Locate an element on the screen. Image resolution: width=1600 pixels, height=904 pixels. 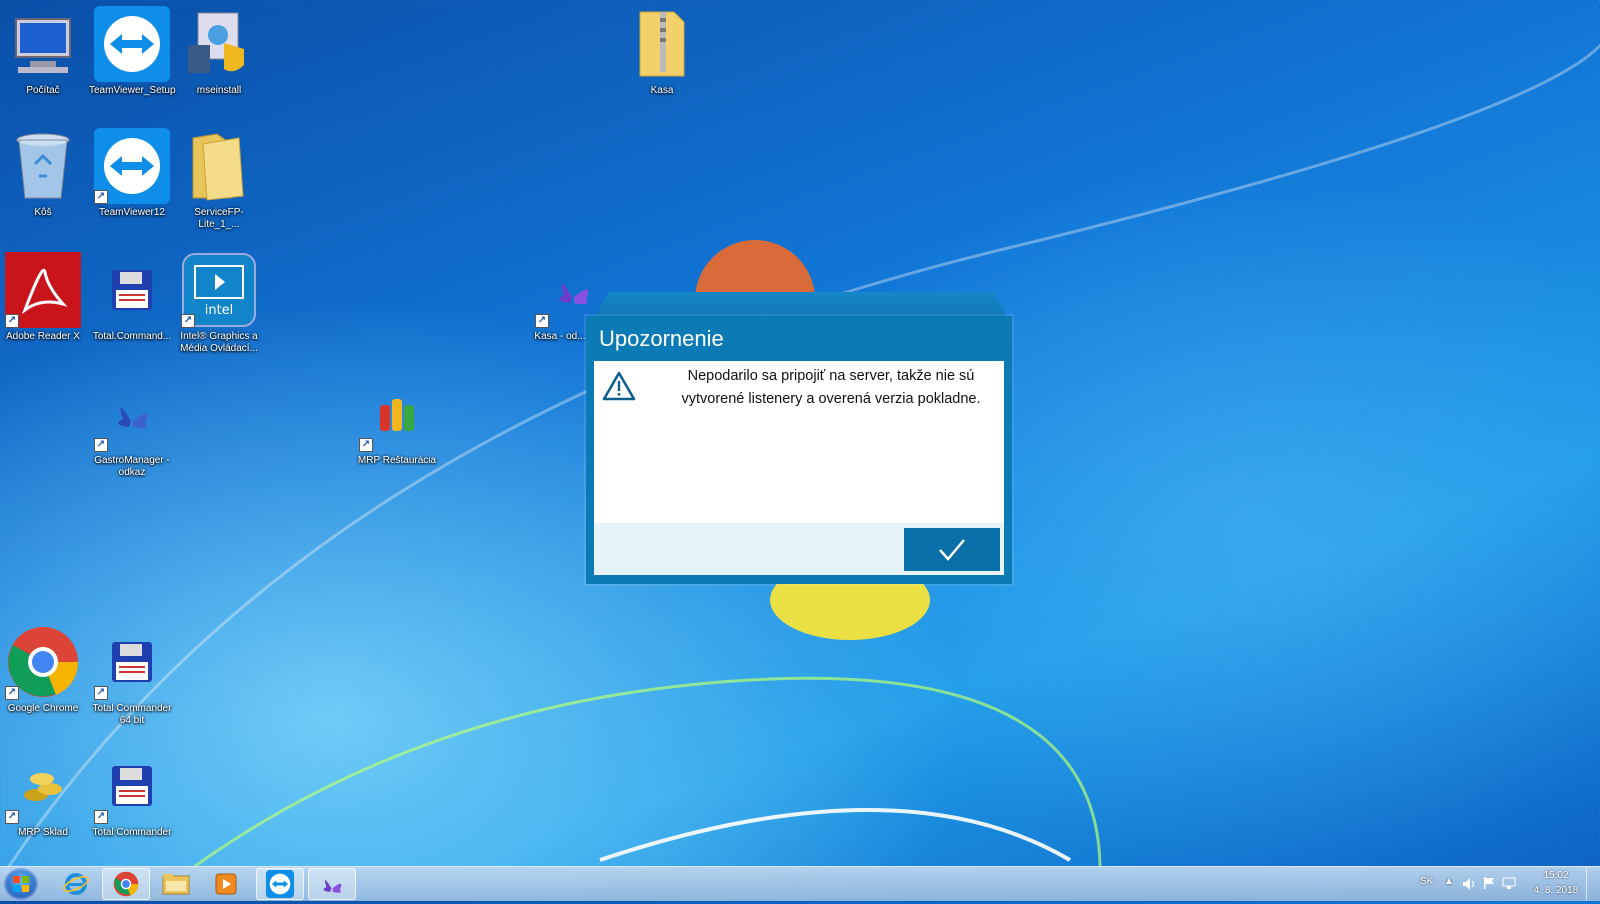
desktop-icon-total-commander: ↗ Total Commander is located at coordinates (132, 793).